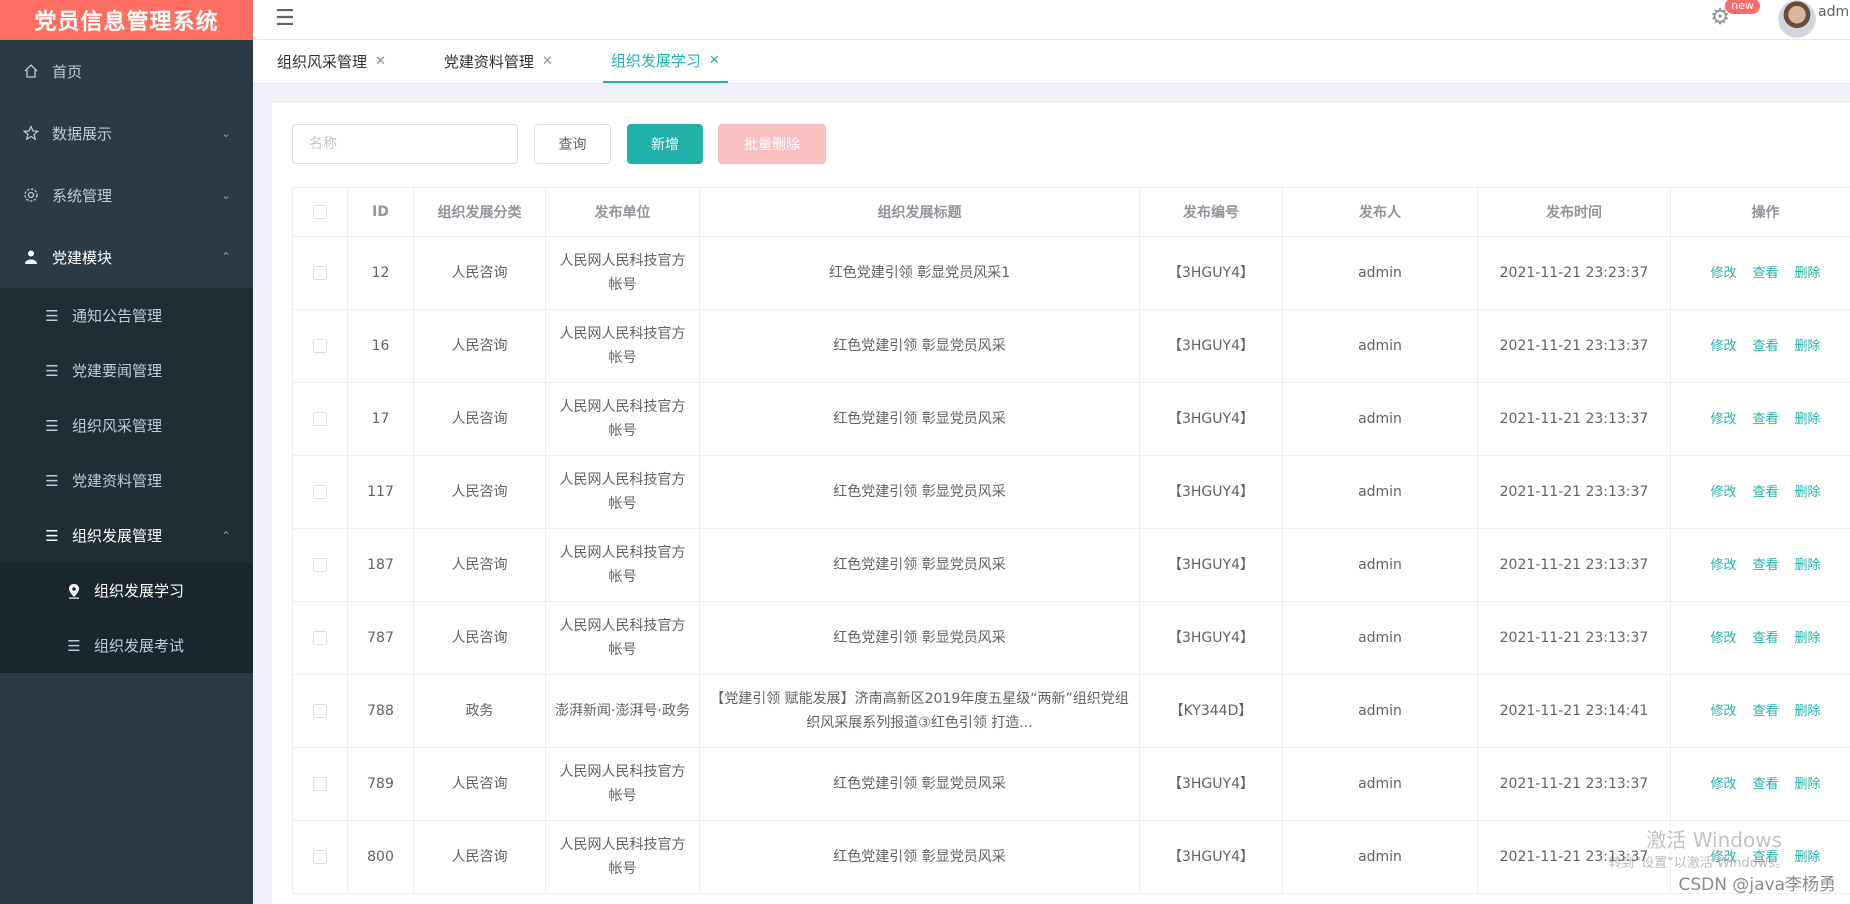 Image resolution: width=1850 pixels, height=904 pixels. Describe the element at coordinates (1834, 12) in the screenshot. I see `username: admin` at that location.